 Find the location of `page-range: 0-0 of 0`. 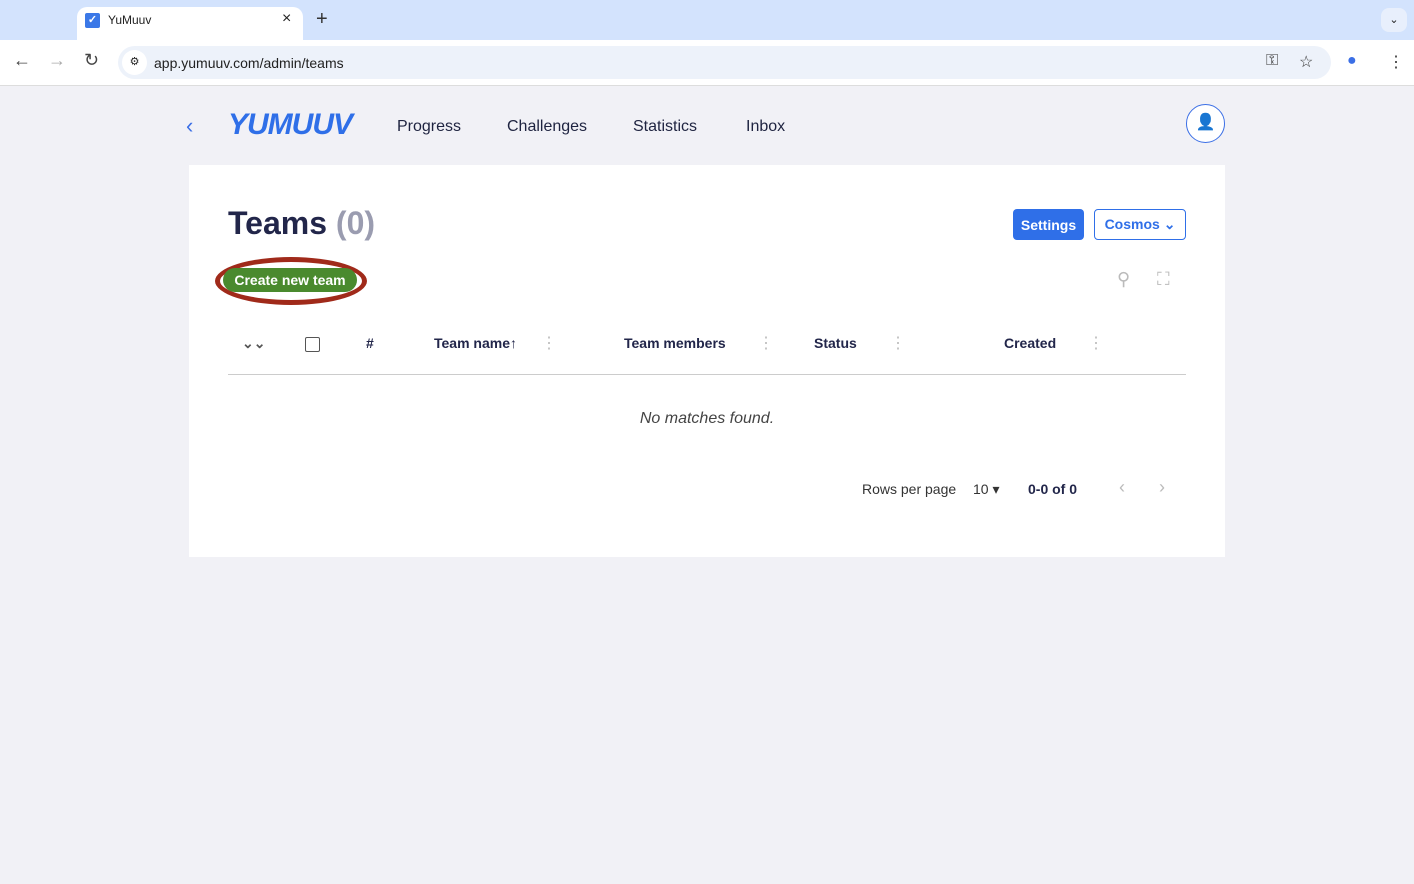

page-range: 0-0 of 0 is located at coordinates (1053, 489).